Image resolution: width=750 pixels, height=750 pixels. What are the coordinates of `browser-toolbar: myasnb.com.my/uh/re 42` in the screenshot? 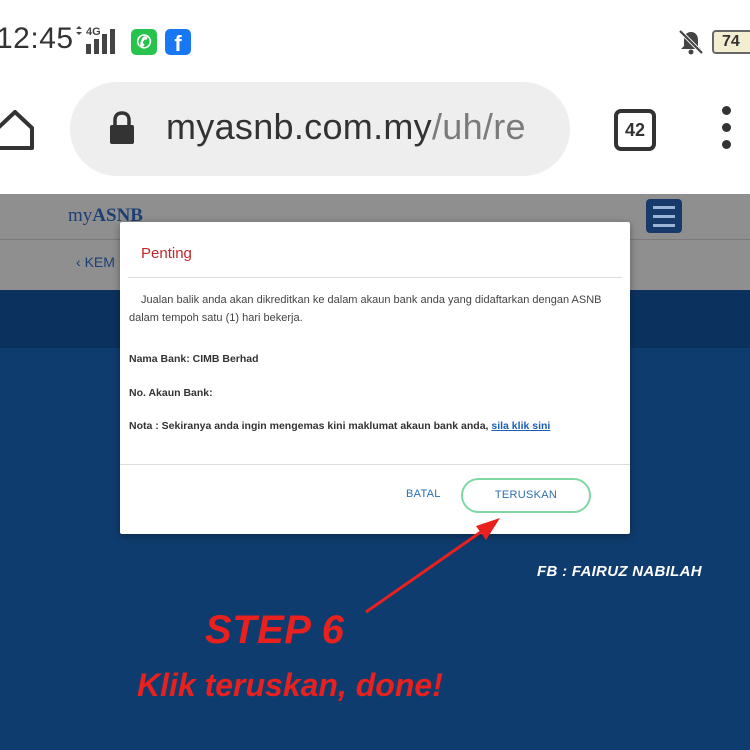 It's located at (375, 138).